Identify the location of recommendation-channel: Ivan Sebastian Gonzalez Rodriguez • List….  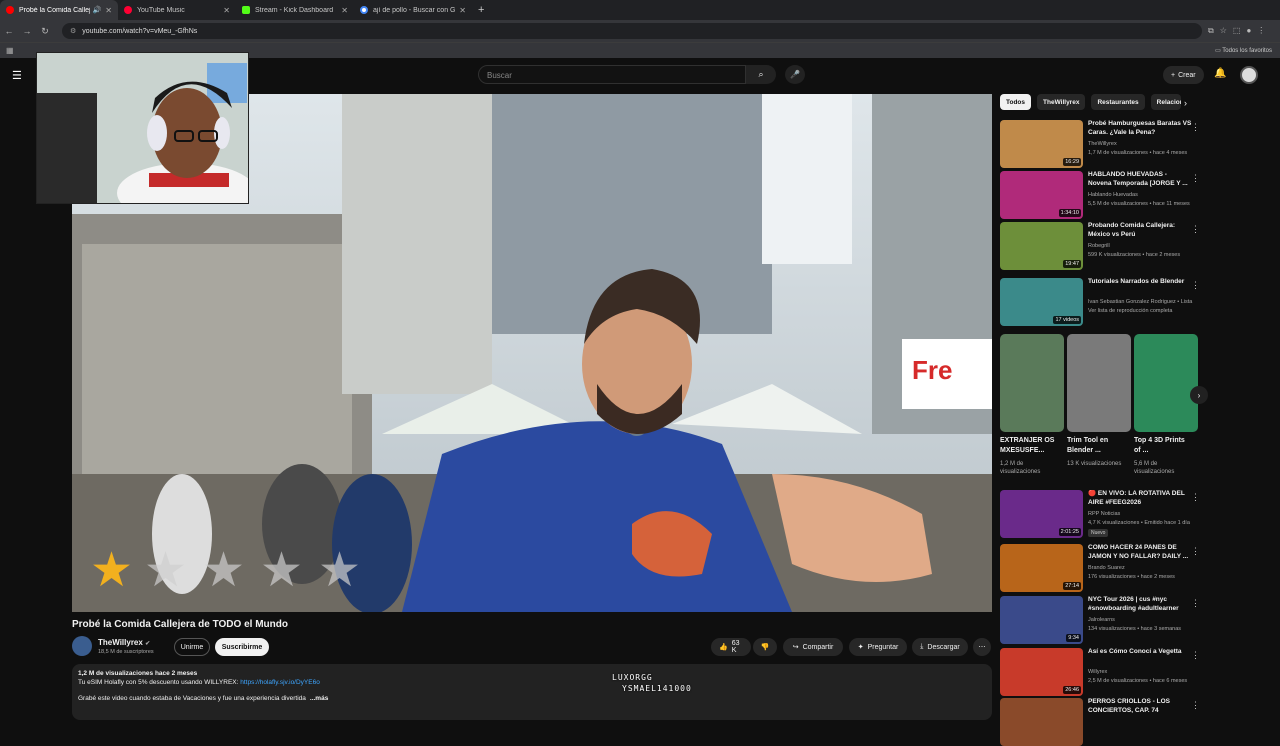
(1144, 302).